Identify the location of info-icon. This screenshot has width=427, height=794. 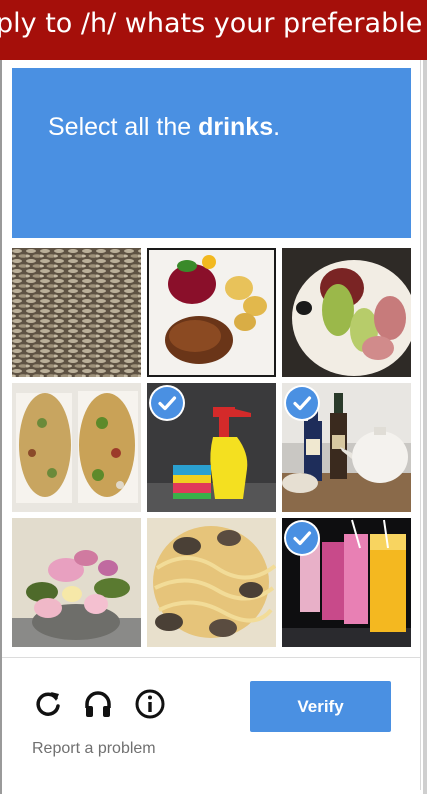
(150, 704).